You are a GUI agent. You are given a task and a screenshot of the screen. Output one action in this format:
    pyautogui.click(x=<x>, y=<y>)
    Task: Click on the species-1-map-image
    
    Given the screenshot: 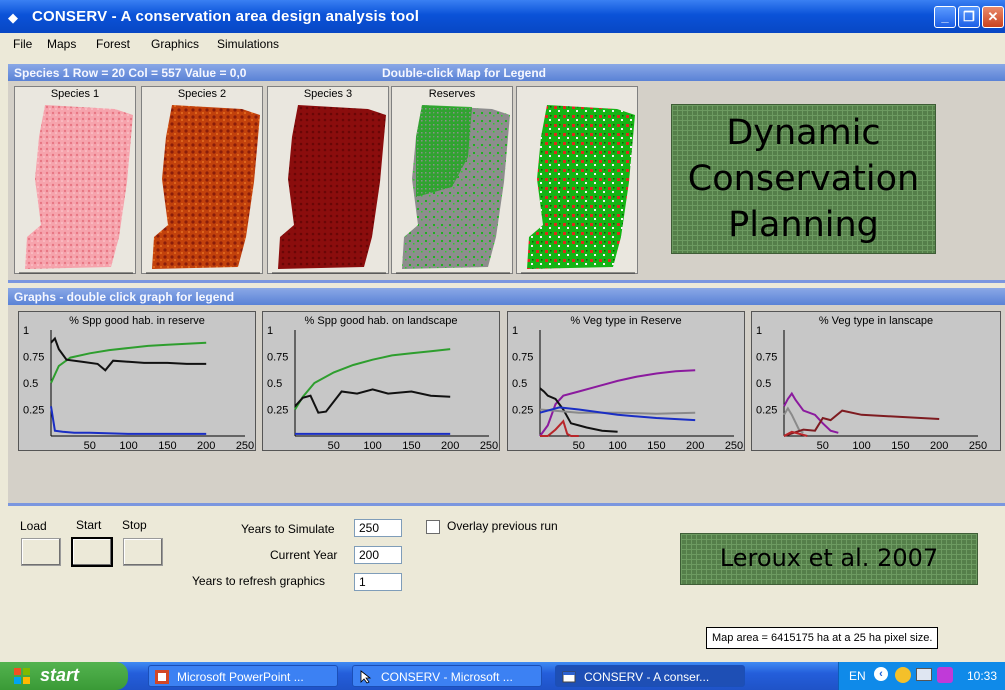 What is the action you would take?
    pyautogui.click(x=76, y=189)
    